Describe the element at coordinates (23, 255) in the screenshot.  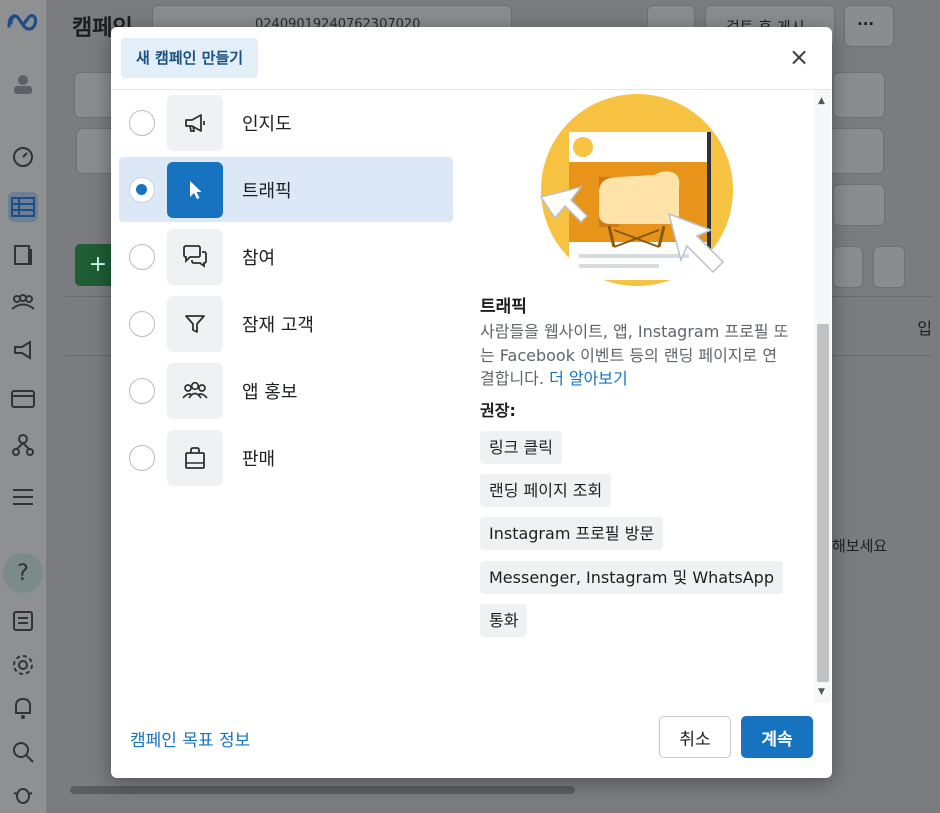
I see `pages-icon` at that location.